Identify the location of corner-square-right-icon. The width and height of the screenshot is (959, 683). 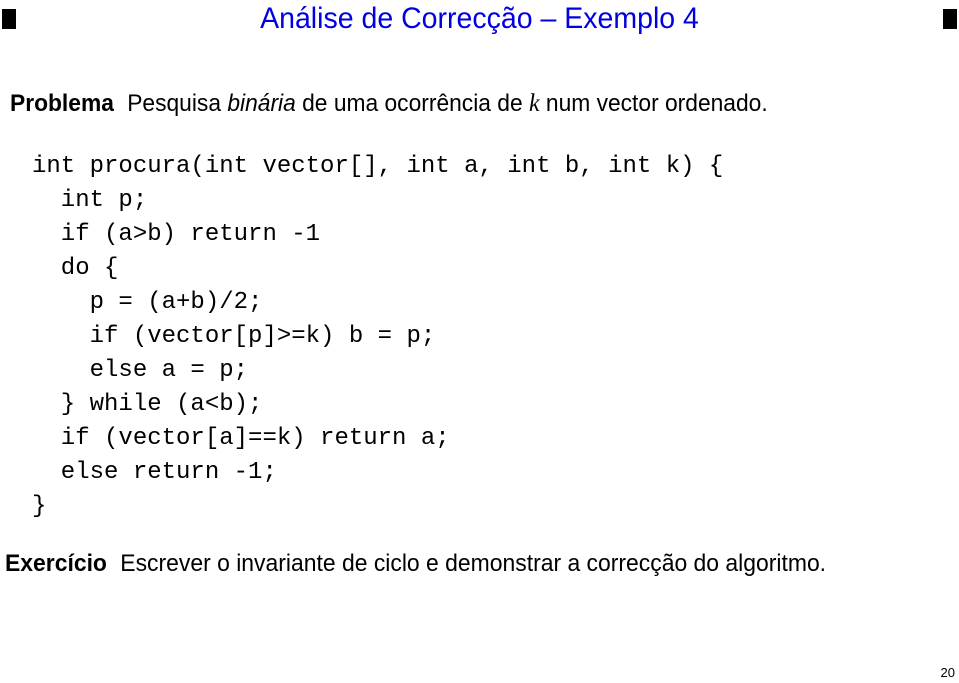
(950, 19).